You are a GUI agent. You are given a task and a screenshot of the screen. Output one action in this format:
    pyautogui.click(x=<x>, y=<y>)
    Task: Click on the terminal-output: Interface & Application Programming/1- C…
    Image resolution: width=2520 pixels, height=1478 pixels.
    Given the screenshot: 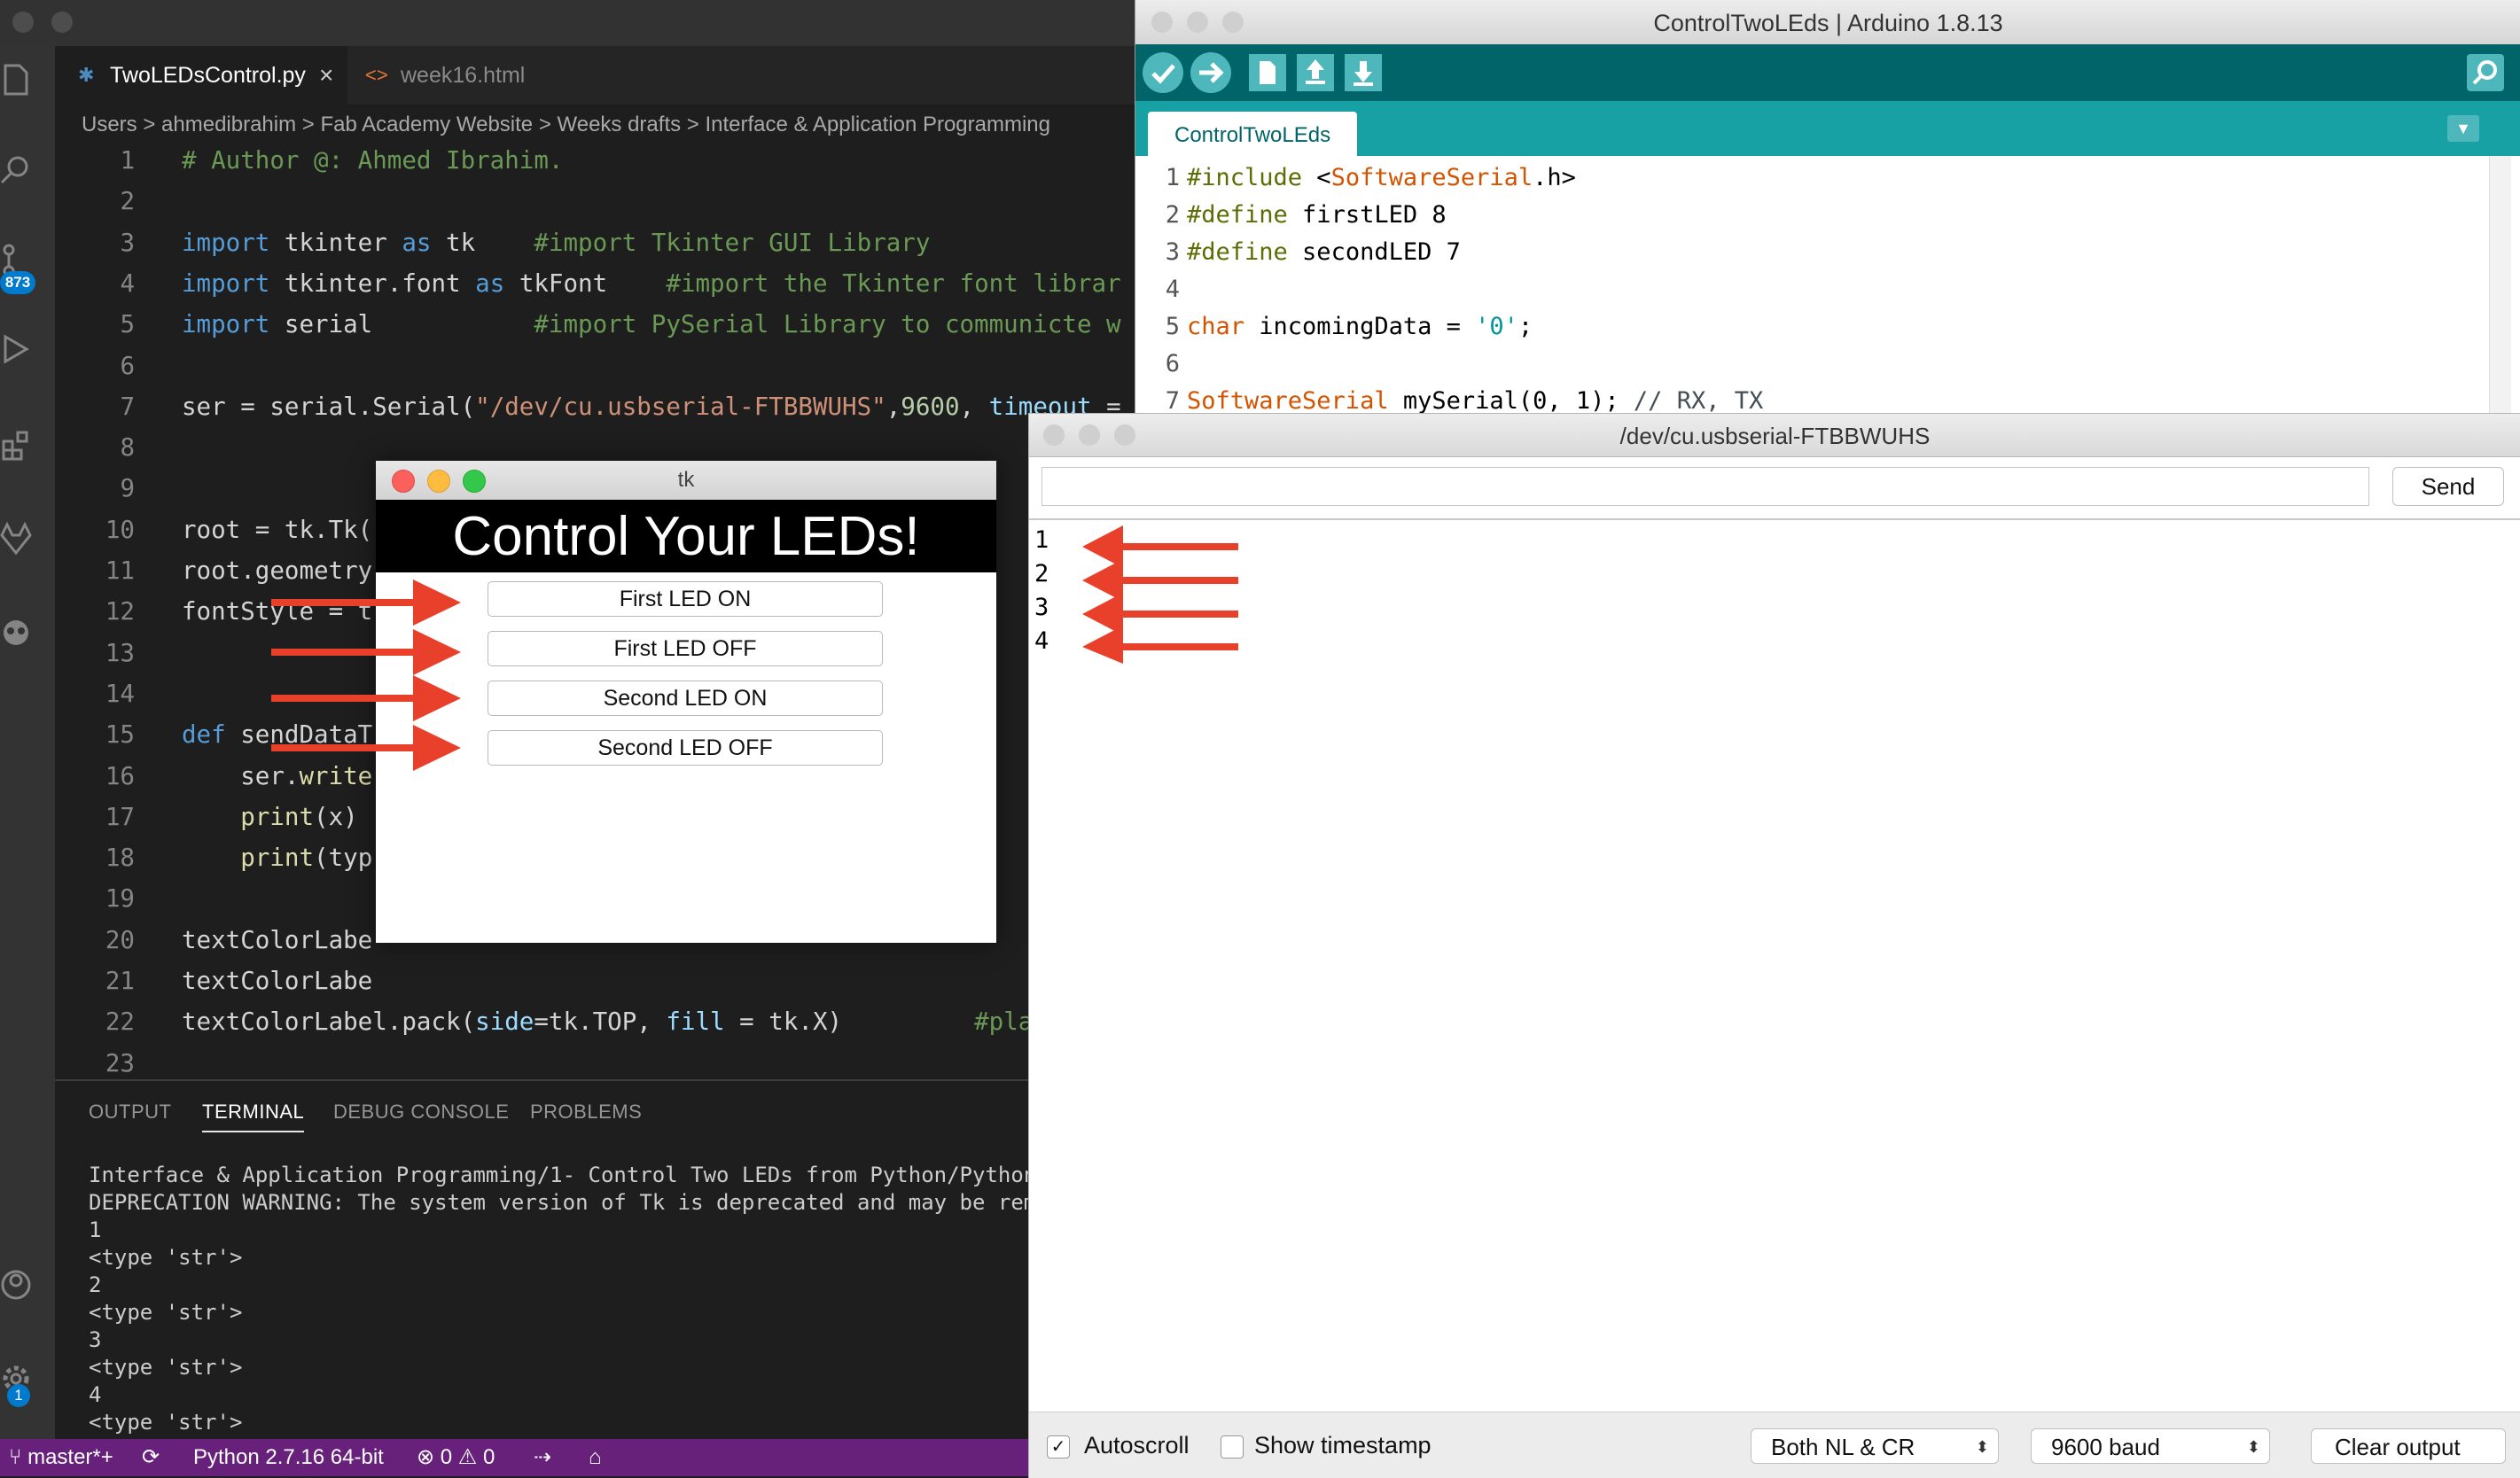 What is the action you would take?
    pyautogui.click(x=575, y=1300)
    